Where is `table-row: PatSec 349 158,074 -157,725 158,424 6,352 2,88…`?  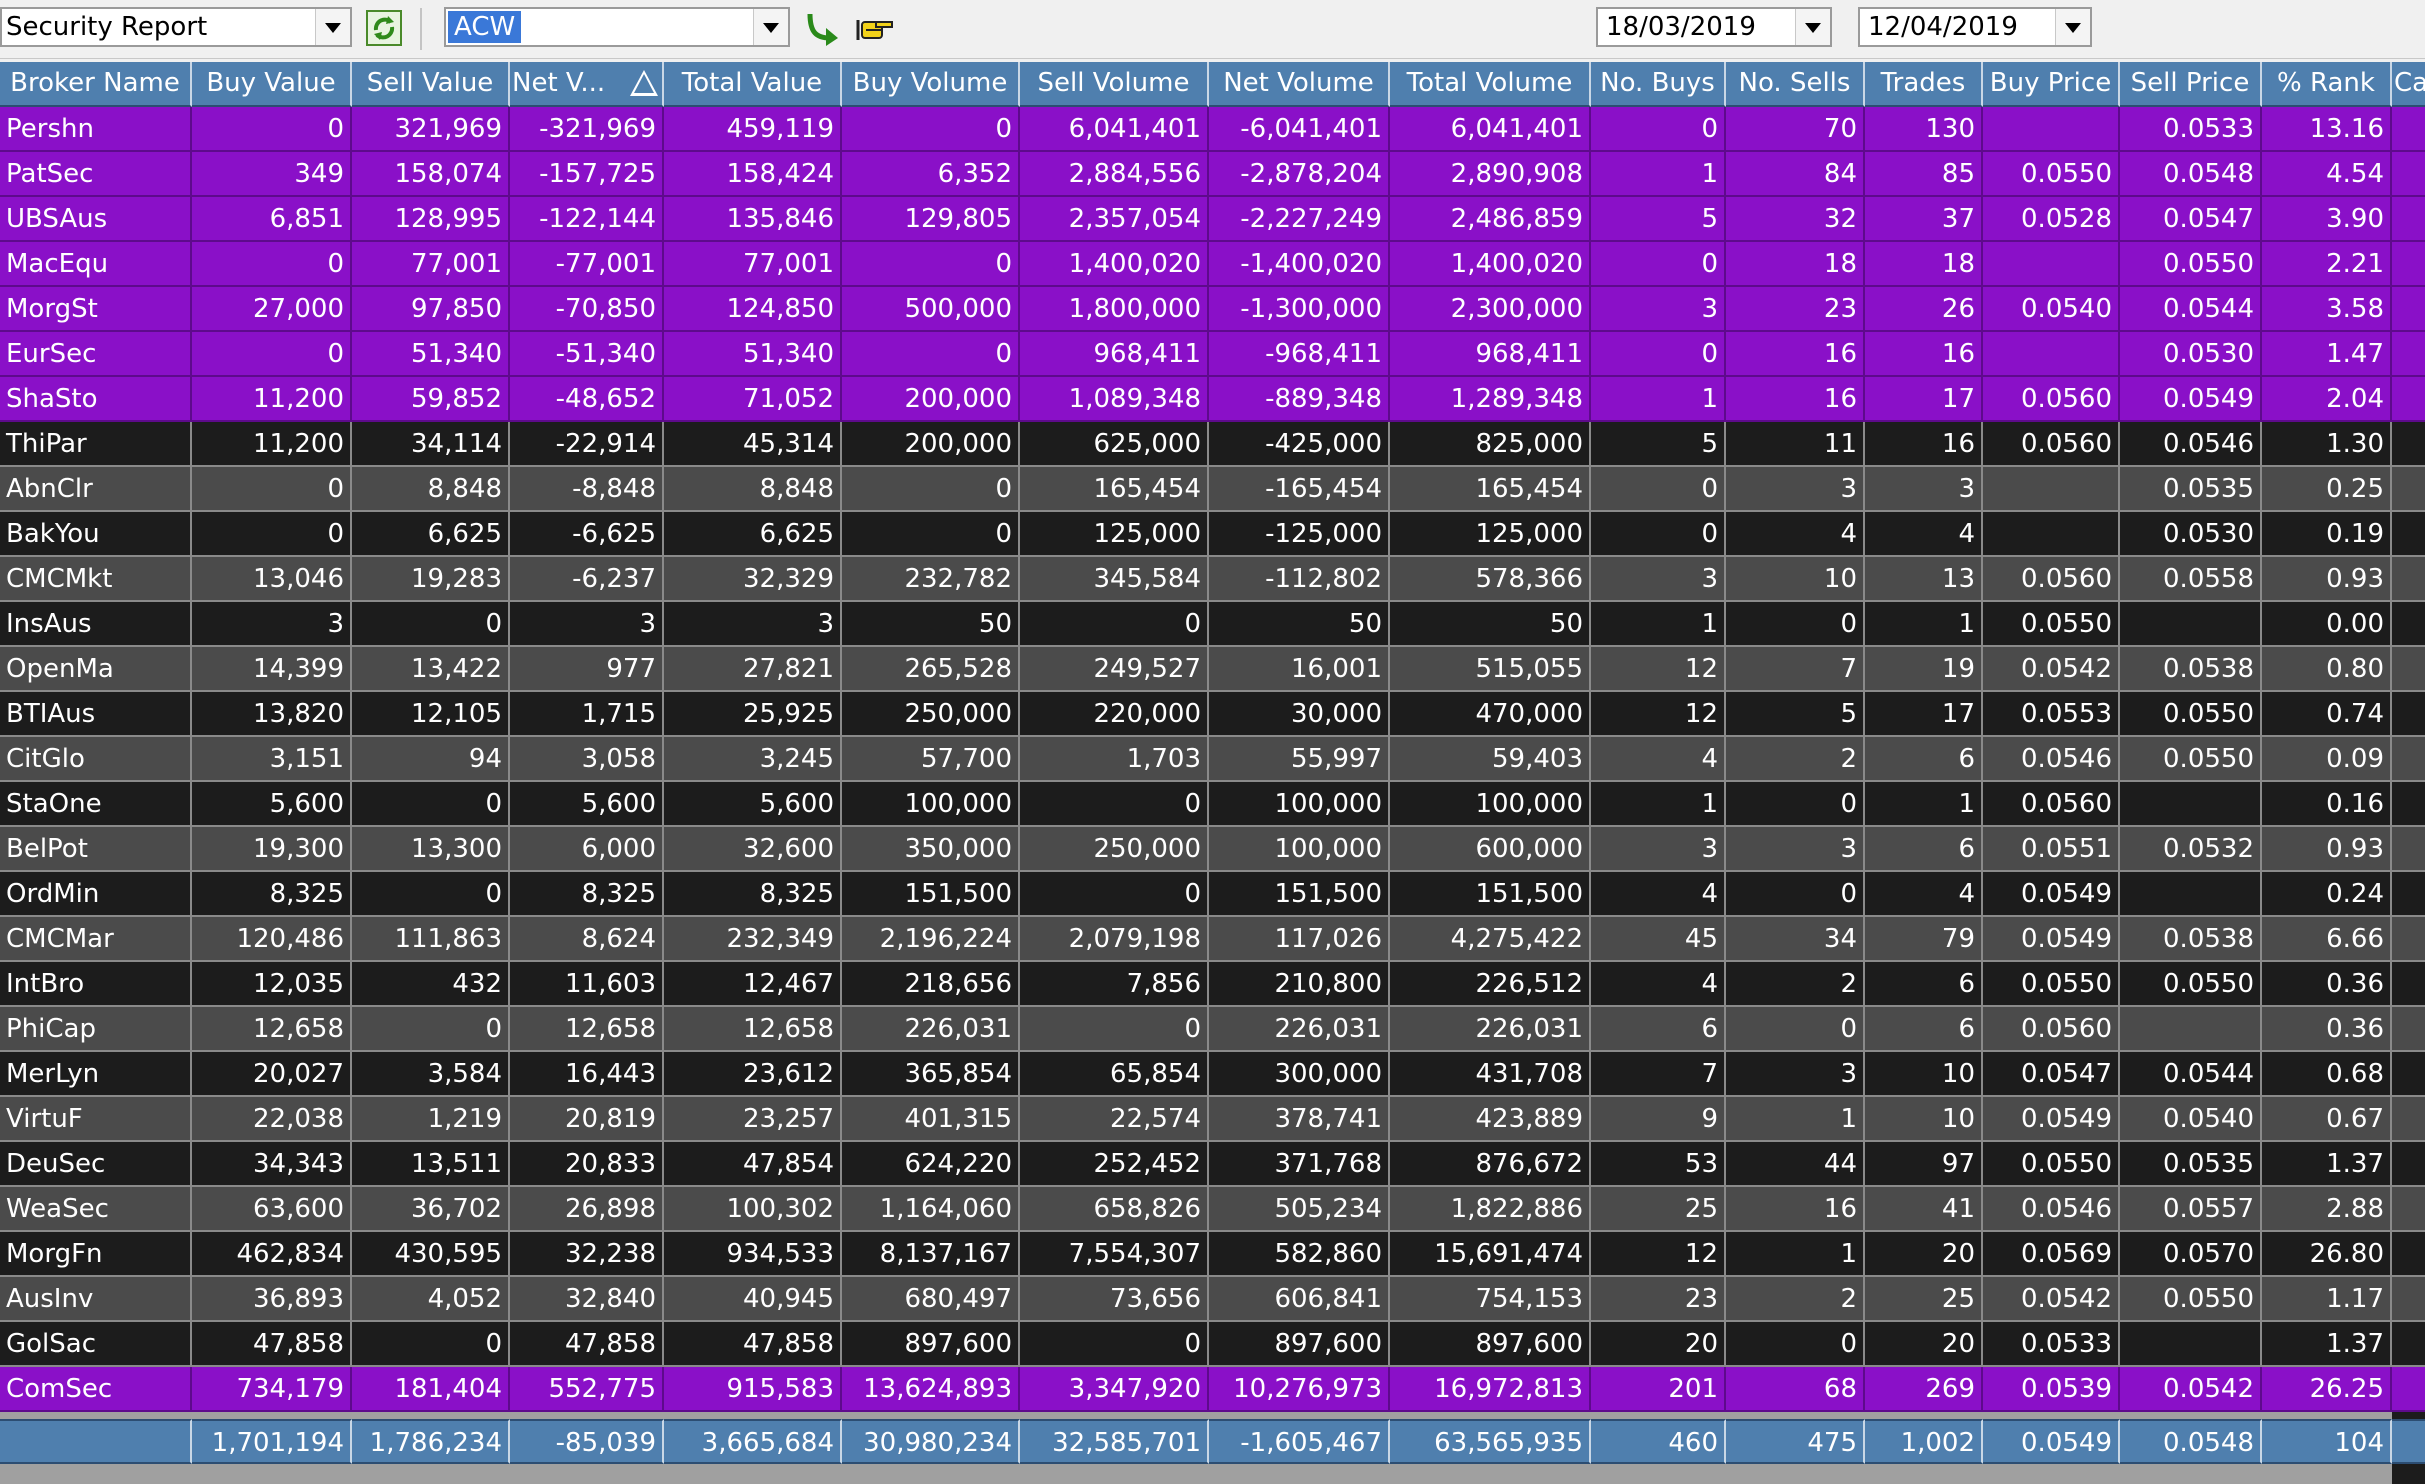 table-row: PatSec 349 158,074 -157,725 158,424 6,352 2,88… is located at coordinates (1212, 174).